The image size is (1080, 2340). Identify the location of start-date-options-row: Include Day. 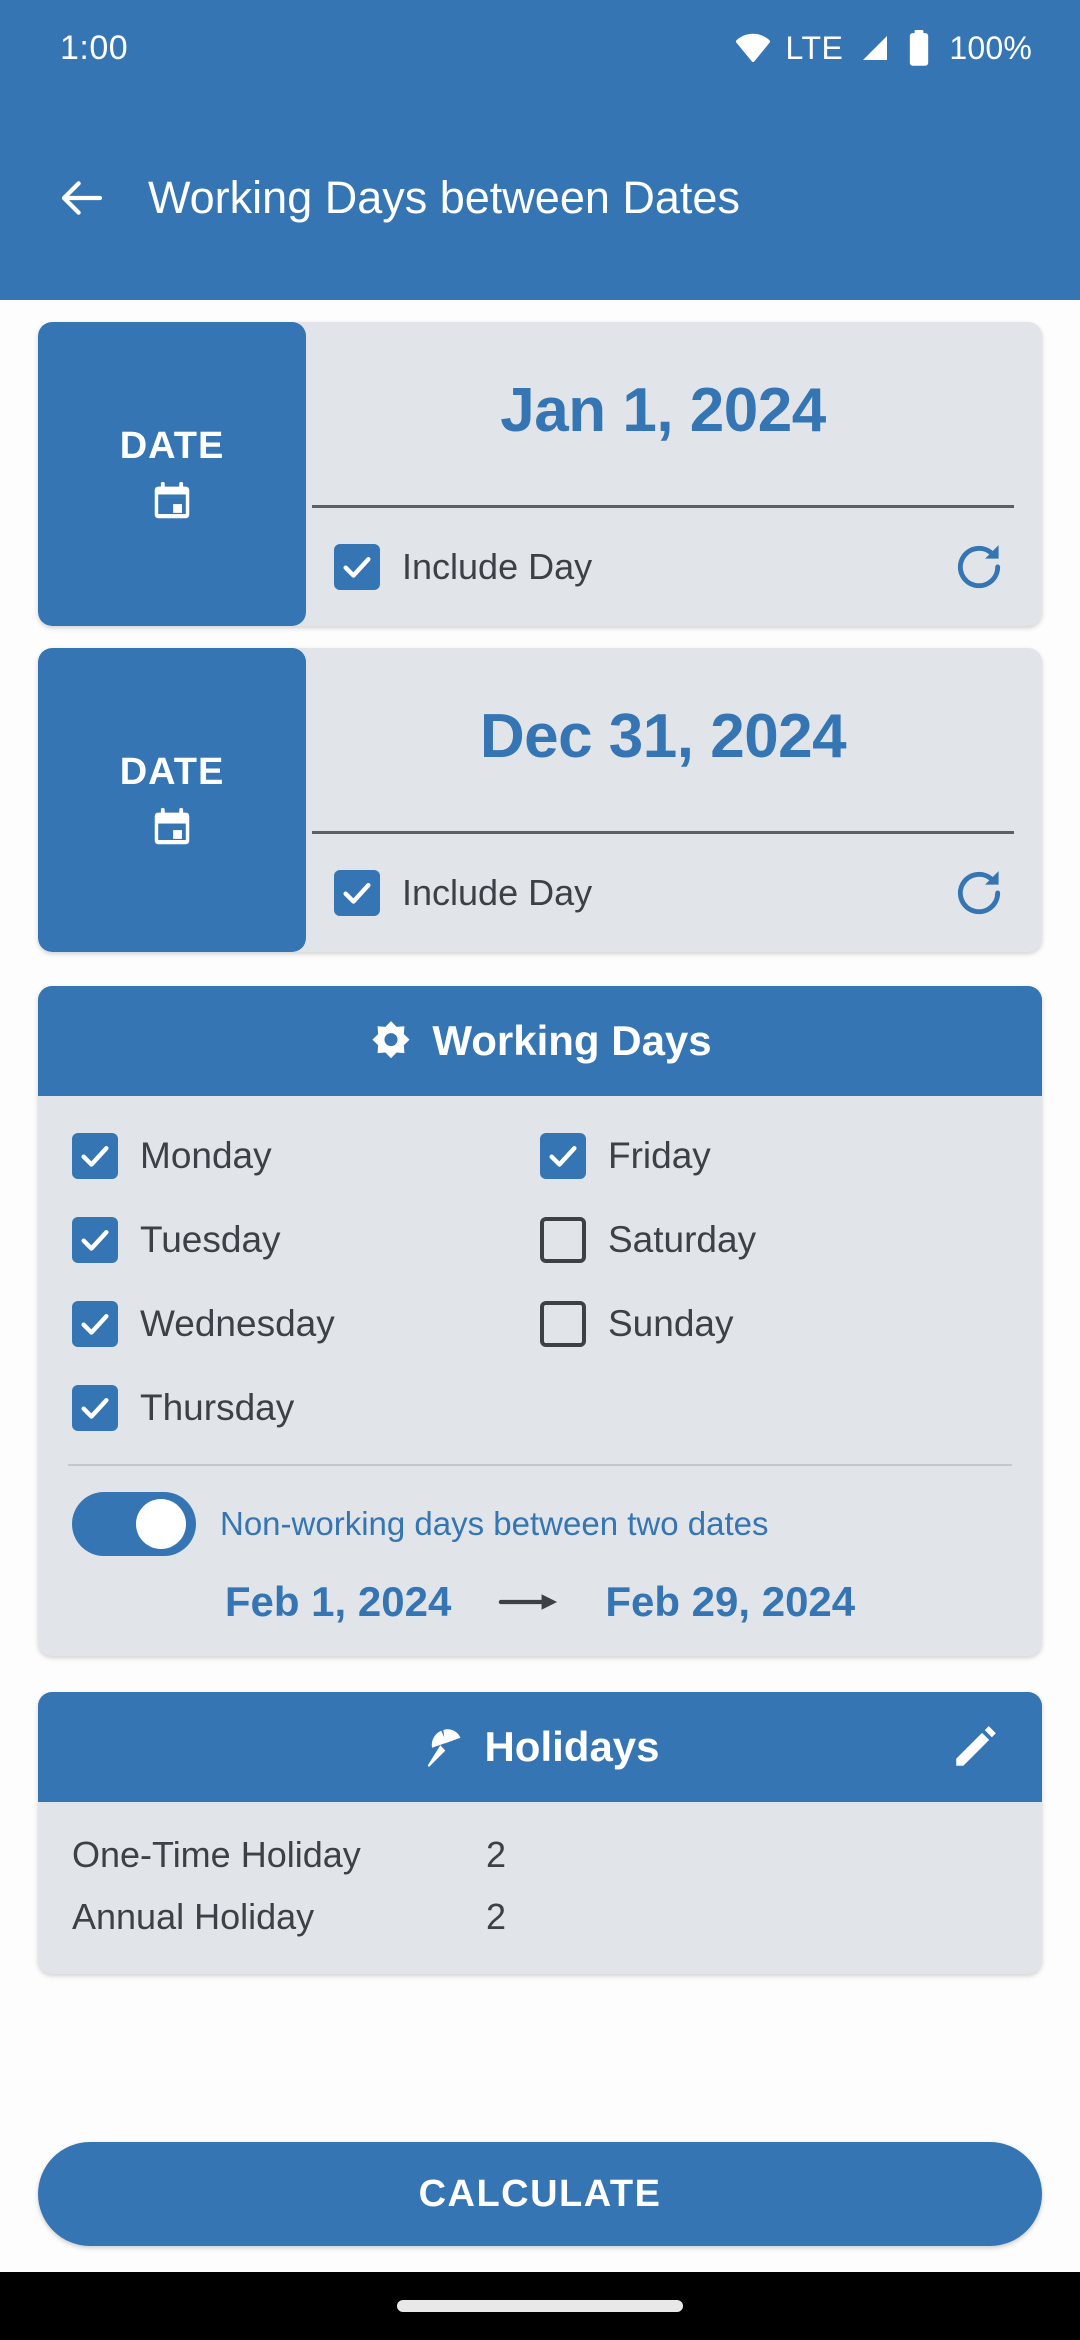
(660, 567).